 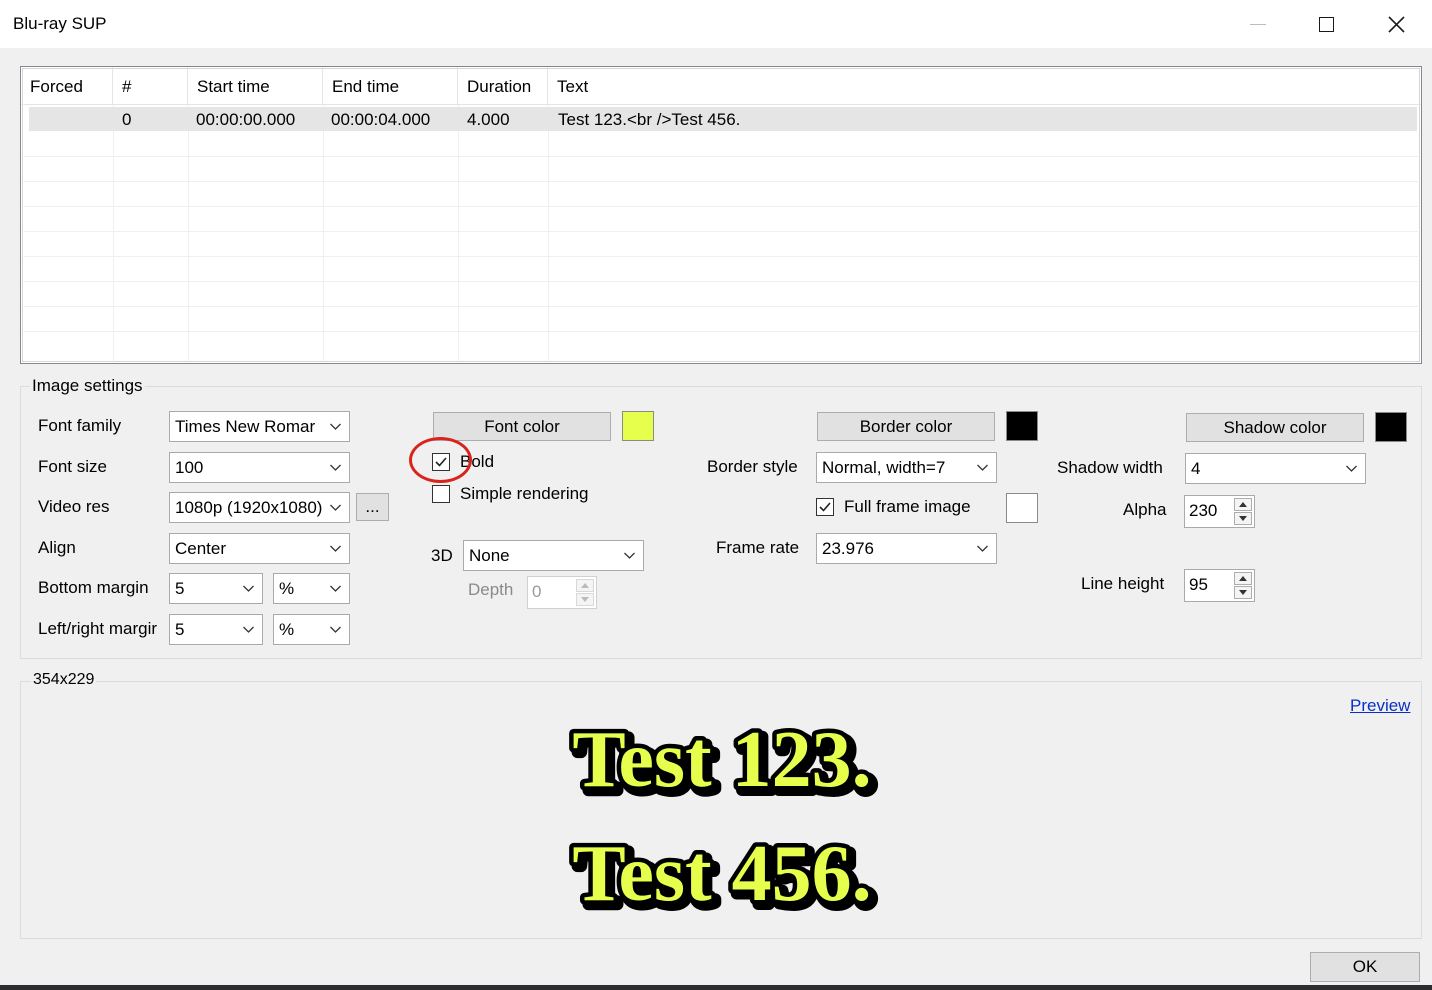 What do you see at coordinates (201, 548) in the screenshot?
I see `align-value: Center` at bounding box center [201, 548].